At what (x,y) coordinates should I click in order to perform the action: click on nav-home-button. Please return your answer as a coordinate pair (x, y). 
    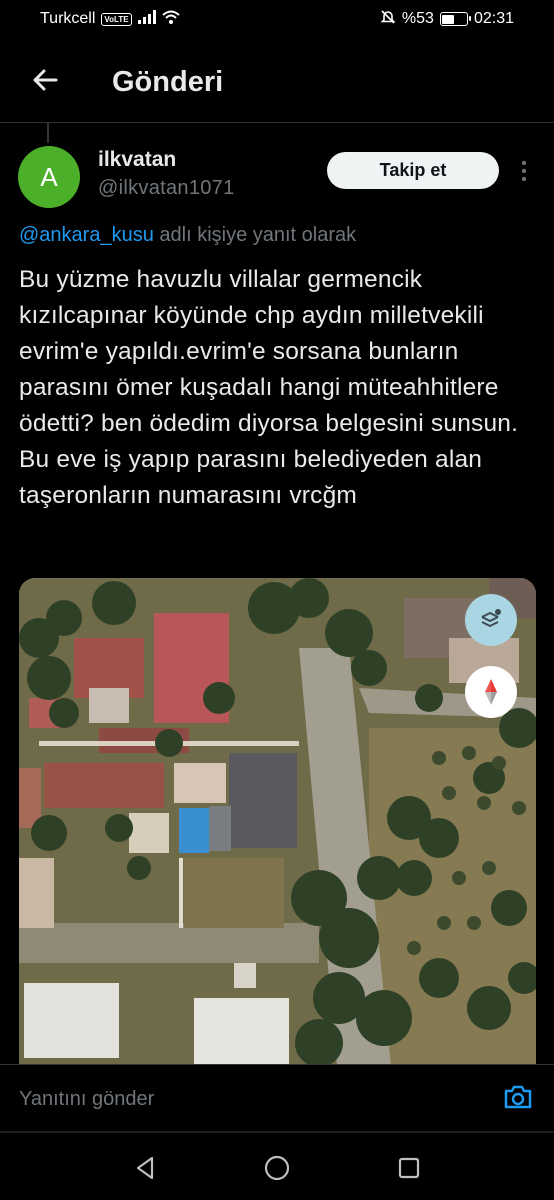
    Looking at the image, I should click on (277, 1170).